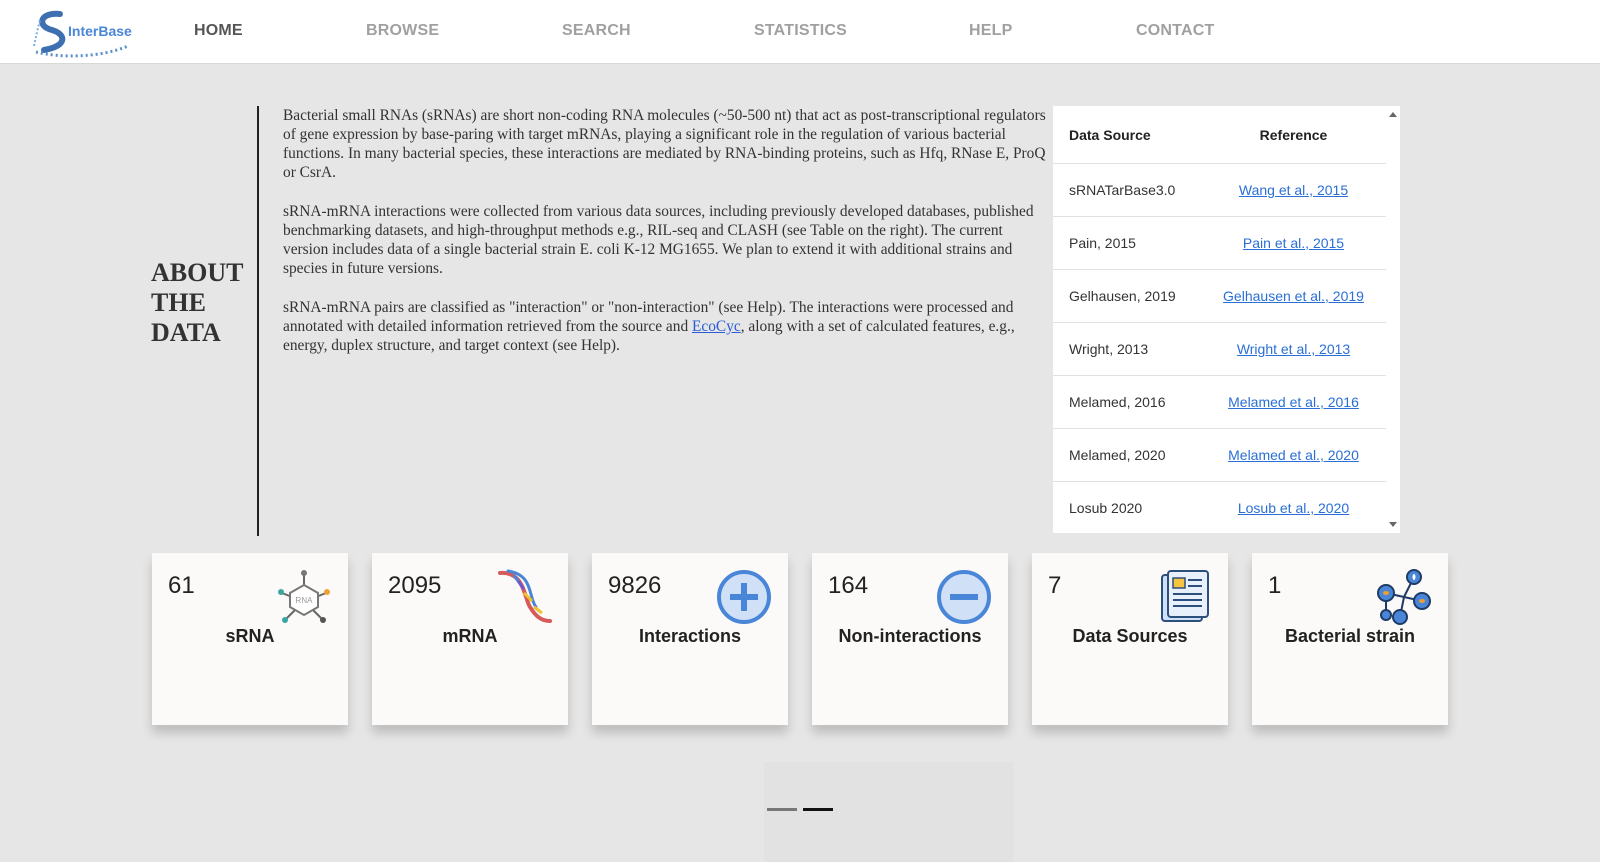  Describe the element at coordinates (1293, 243) in the screenshot. I see `reference-link: Pain et al., 2015` at that location.